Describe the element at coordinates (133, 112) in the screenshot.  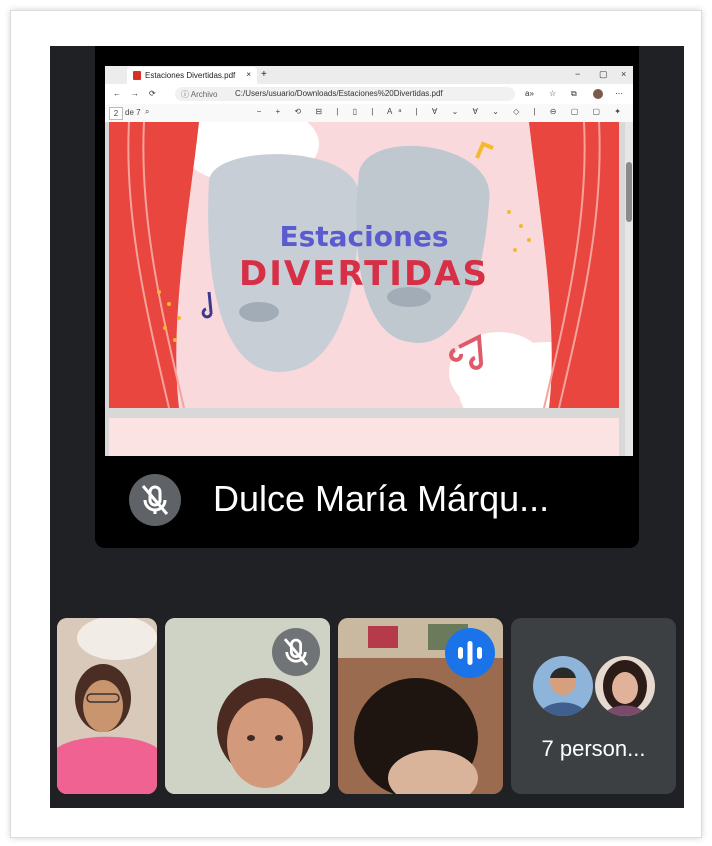
I see `page-count: de 7` at that location.